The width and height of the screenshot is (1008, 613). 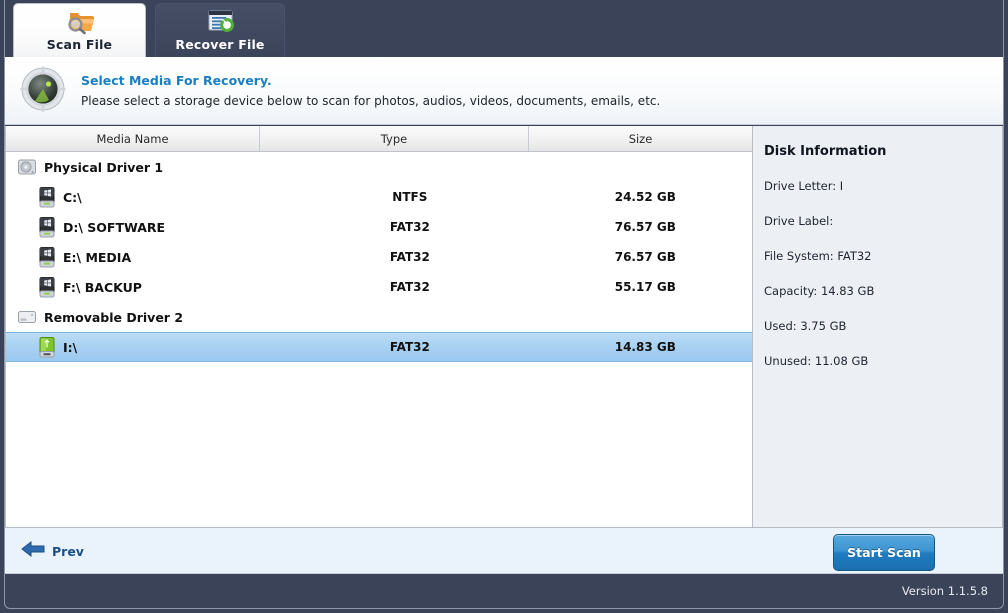 What do you see at coordinates (72, 197) in the screenshot?
I see `media-name-label: C:\` at bounding box center [72, 197].